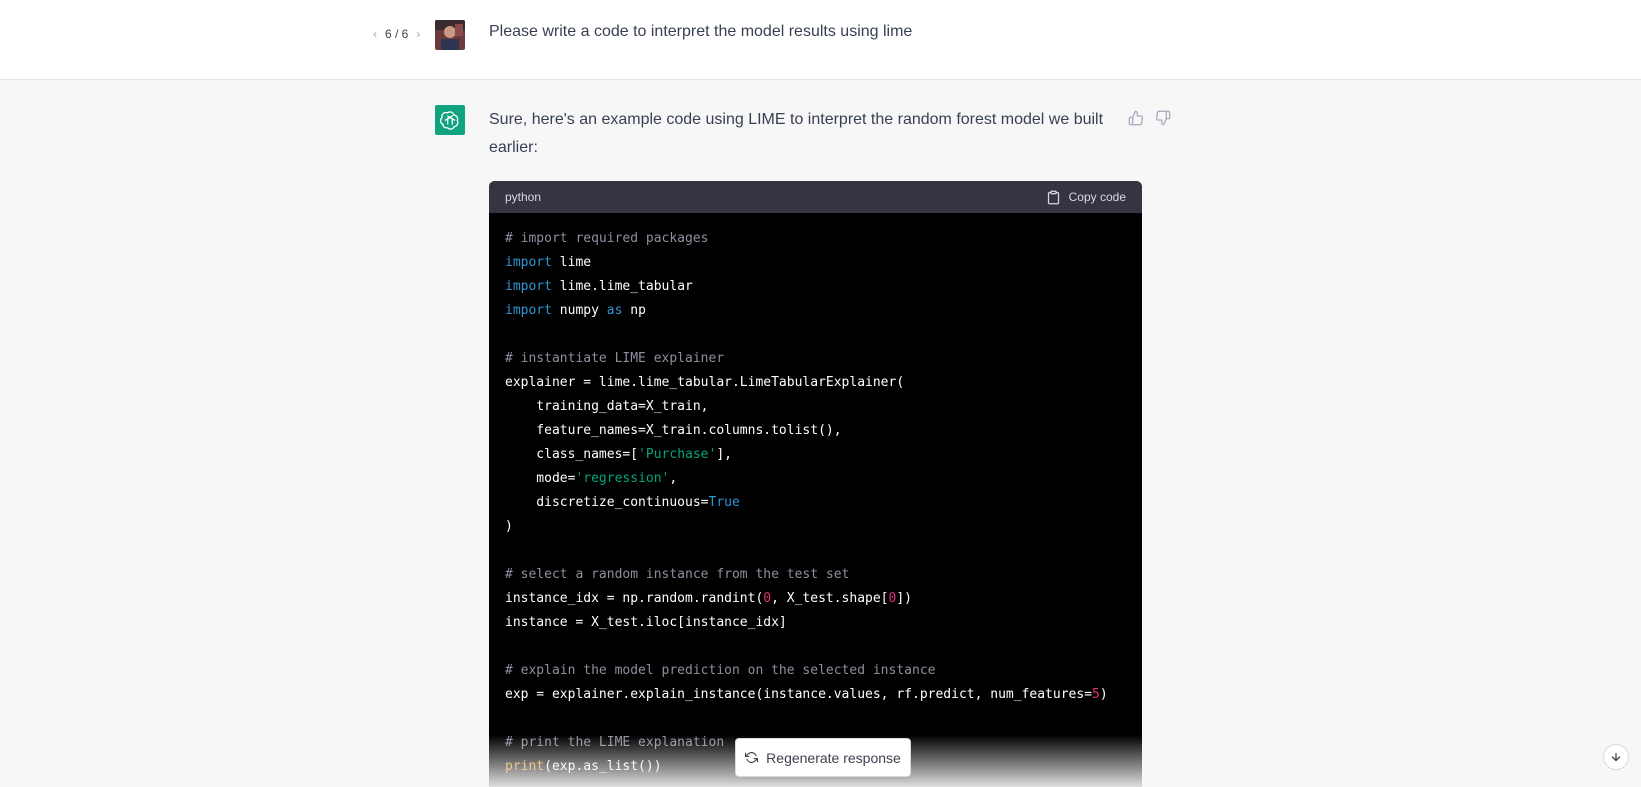  Describe the element at coordinates (673, 430) in the screenshot. I see `code-line: feature_names=X_train.columns.tolist(),` at that location.